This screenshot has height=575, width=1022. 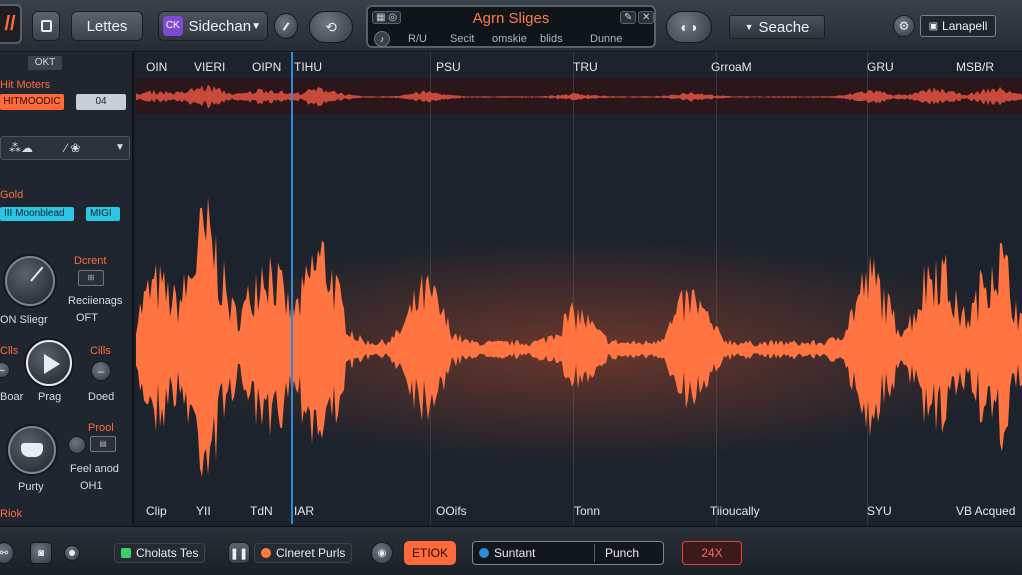 What do you see at coordinates (90, 261) in the screenshot?
I see `dcrent-label: Dcrent` at bounding box center [90, 261].